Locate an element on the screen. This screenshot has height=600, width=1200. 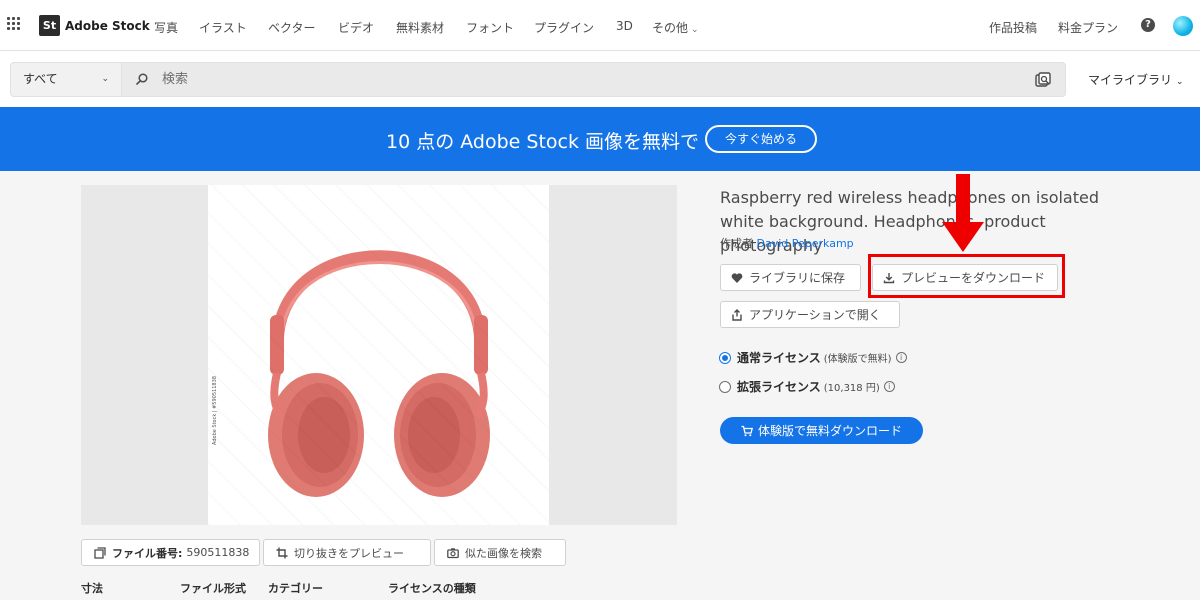
search-input is located at coordinates (592, 79).